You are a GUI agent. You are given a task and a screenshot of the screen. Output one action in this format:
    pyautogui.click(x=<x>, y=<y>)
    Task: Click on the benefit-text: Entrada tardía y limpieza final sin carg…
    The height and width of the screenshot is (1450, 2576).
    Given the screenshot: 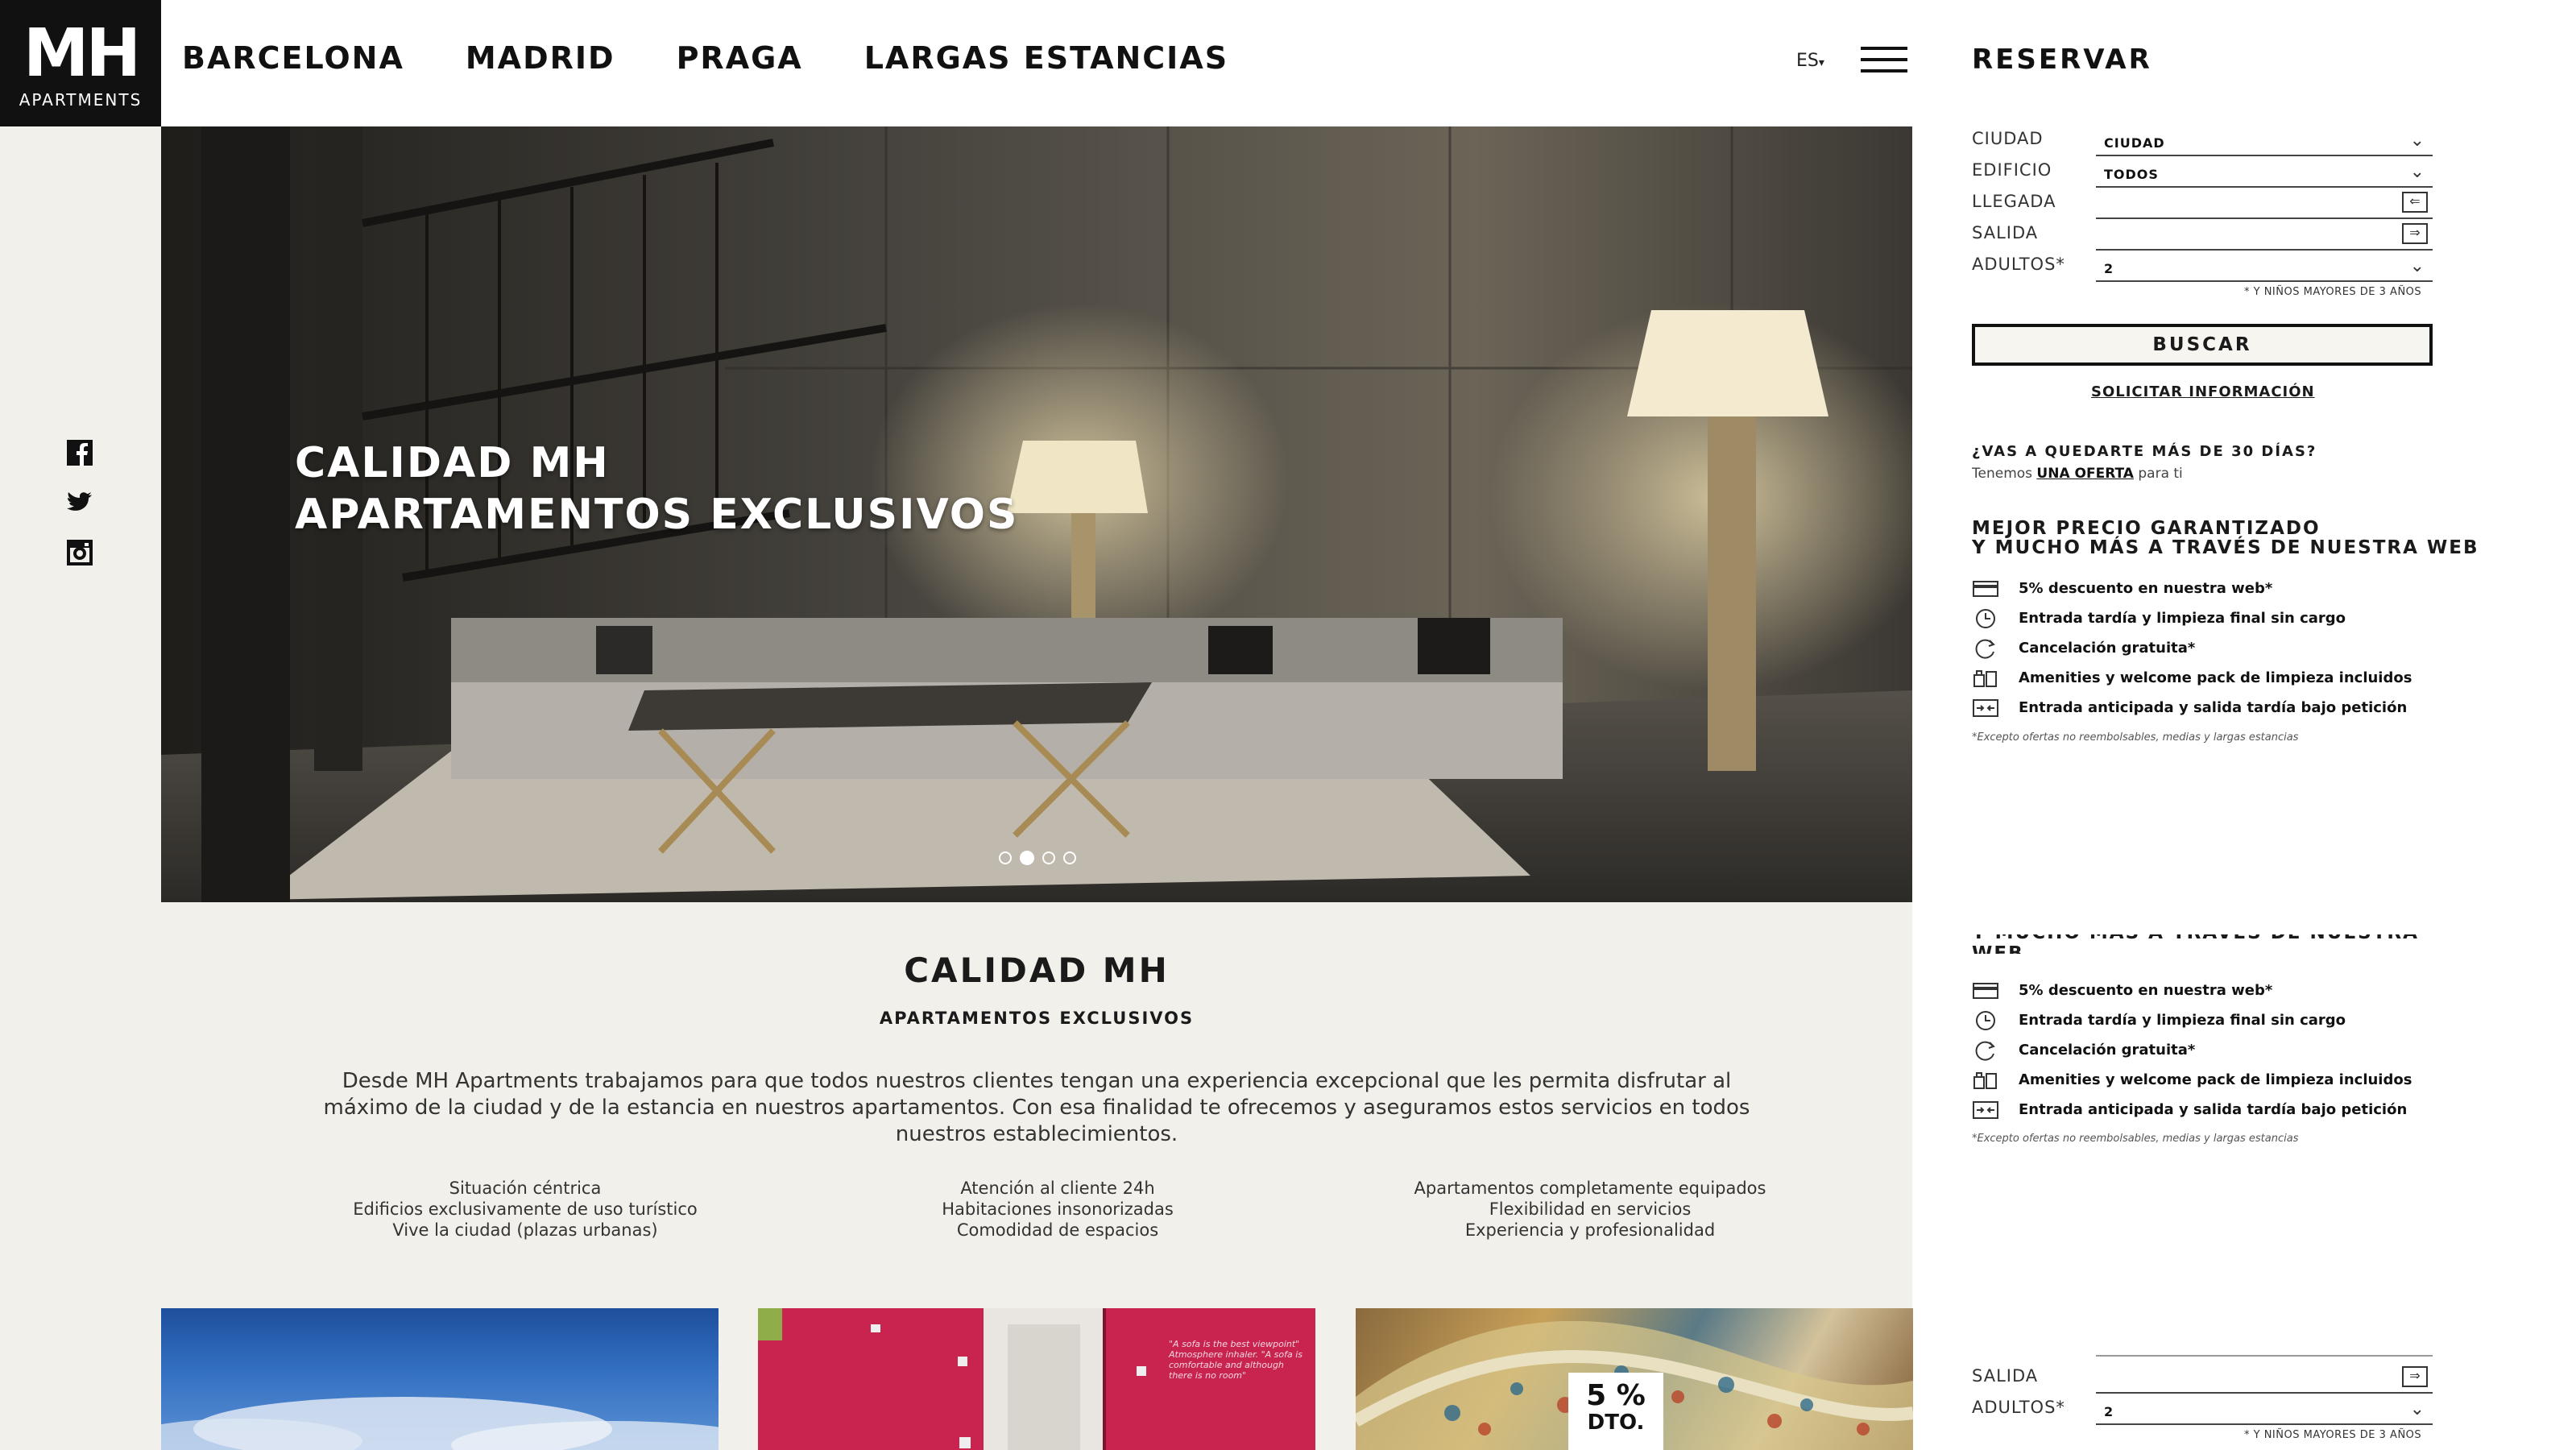 What is the action you would take?
    pyautogui.click(x=2182, y=1020)
    